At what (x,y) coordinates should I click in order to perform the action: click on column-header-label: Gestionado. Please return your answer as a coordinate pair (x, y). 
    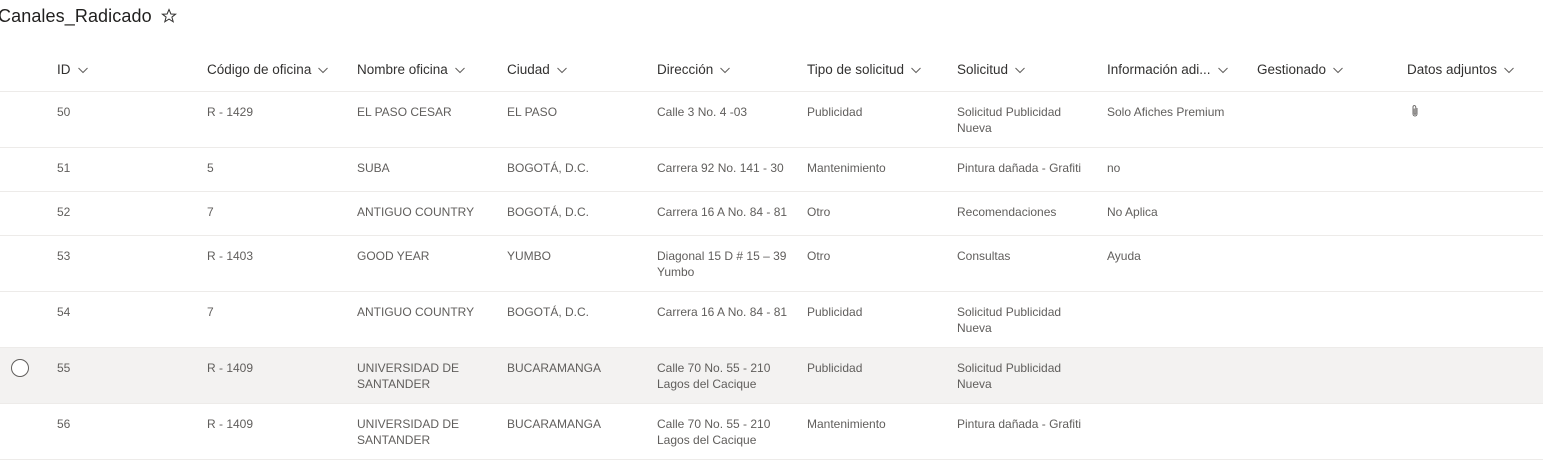
    Looking at the image, I should click on (1292, 69).